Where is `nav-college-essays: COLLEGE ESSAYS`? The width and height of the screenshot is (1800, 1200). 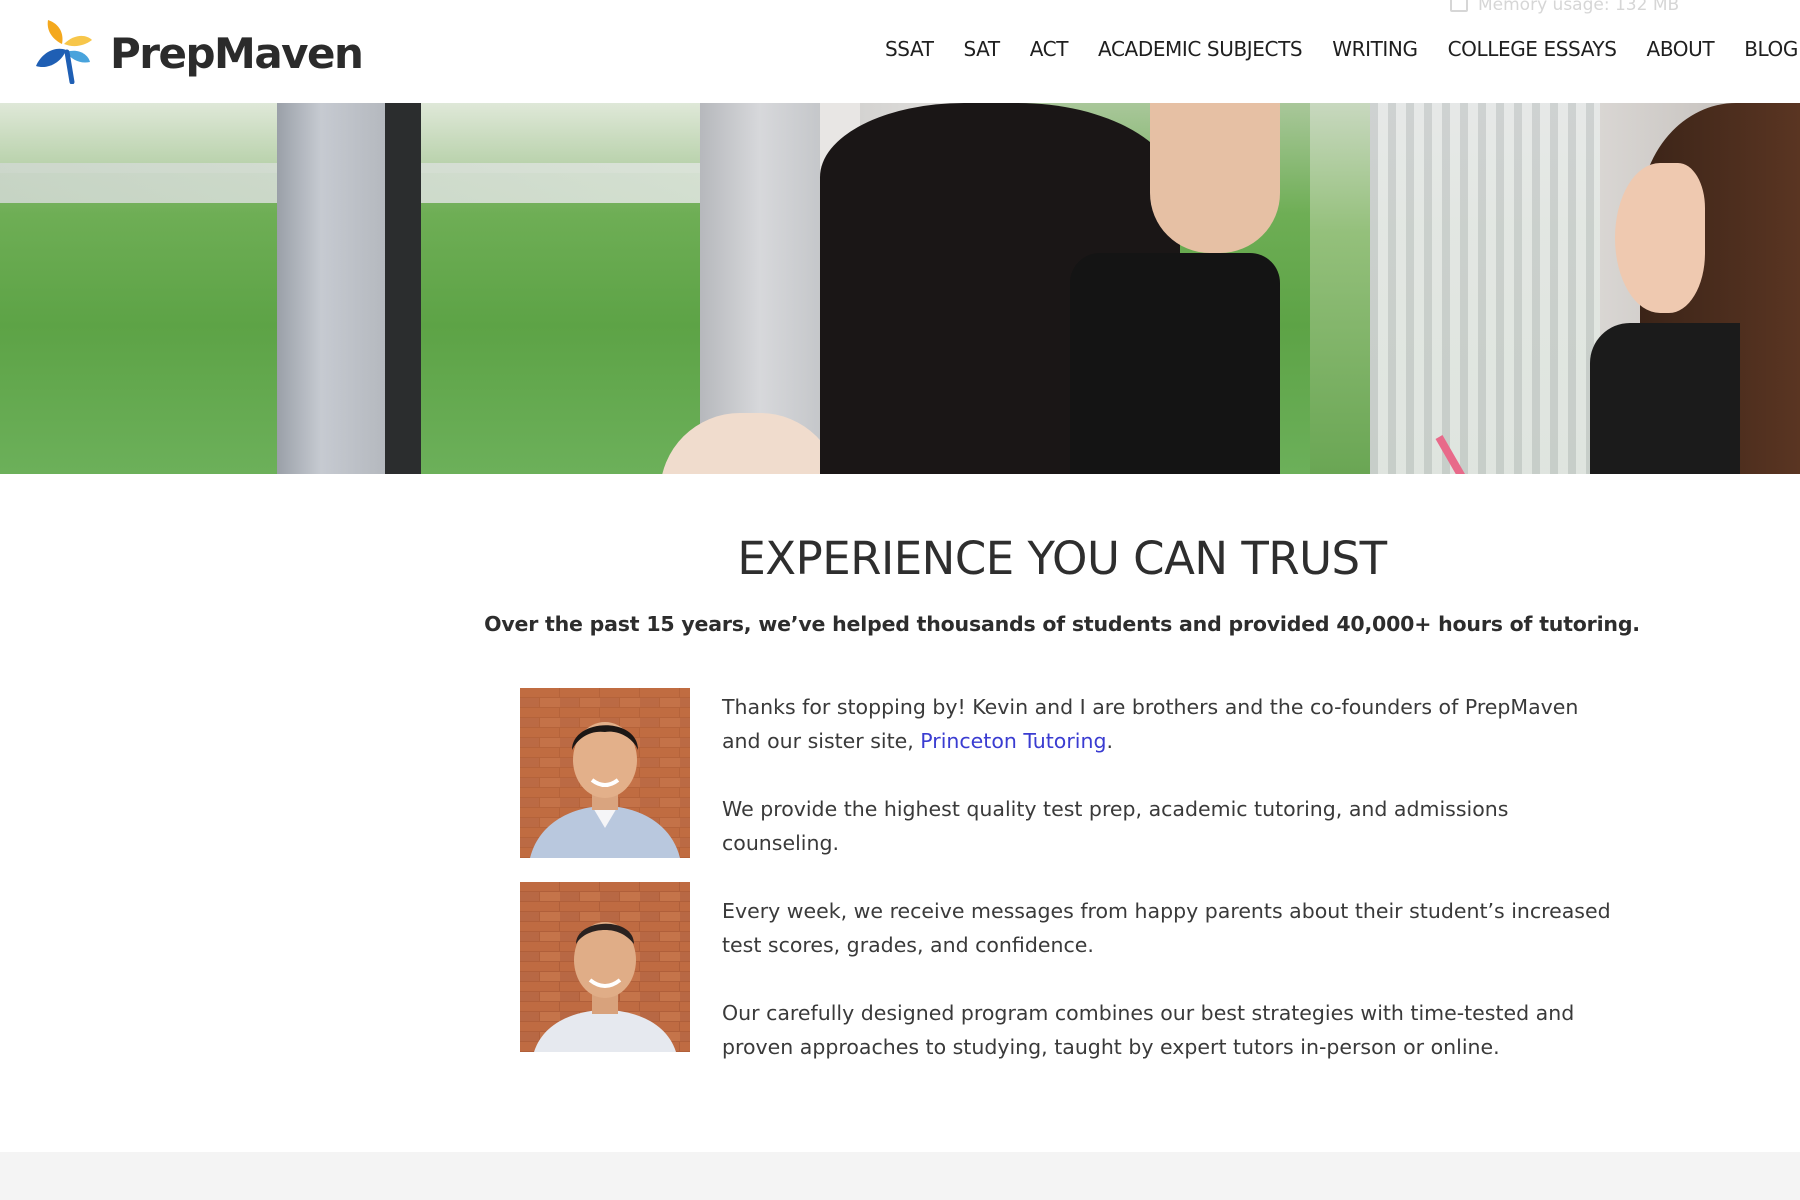
nav-college-essays: COLLEGE ESSAYS is located at coordinates (1532, 49).